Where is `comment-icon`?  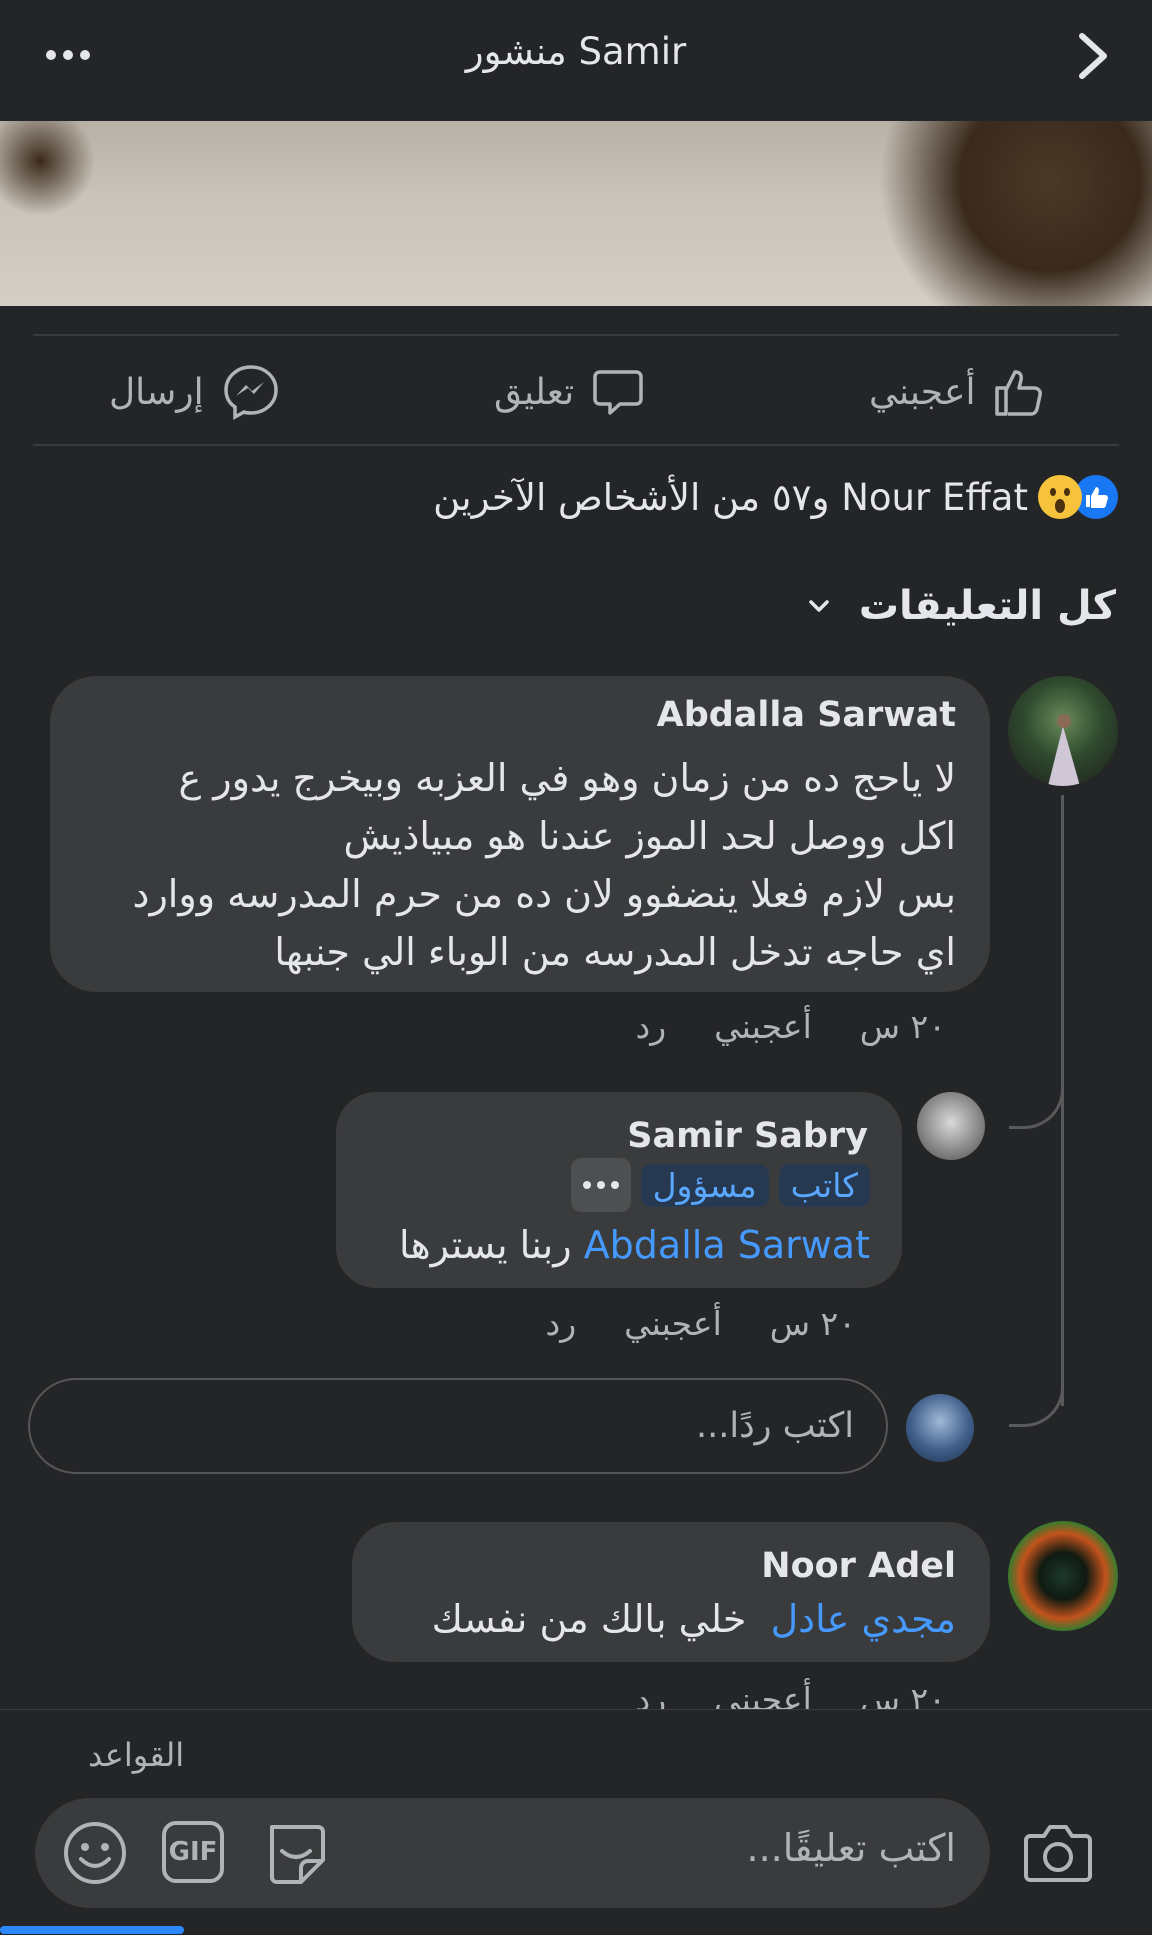
comment-icon is located at coordinates (618, 392).